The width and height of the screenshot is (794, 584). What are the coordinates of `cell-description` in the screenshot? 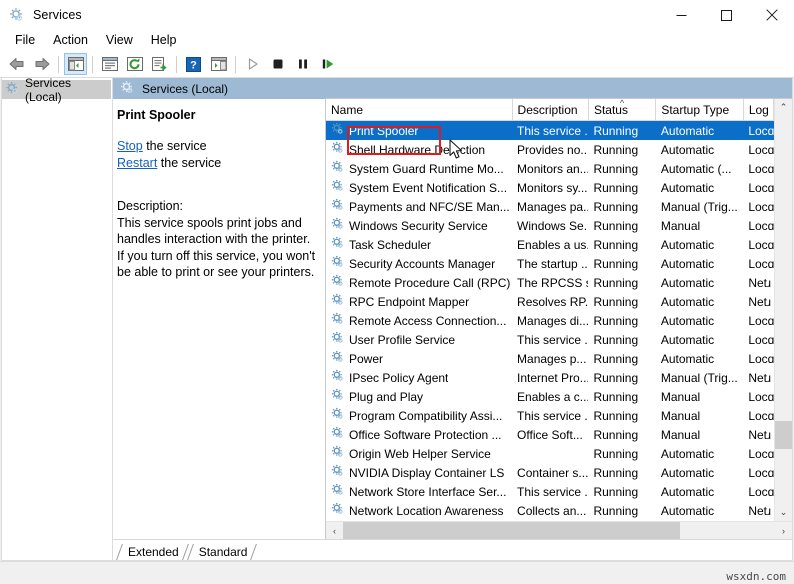 It's located at (550, 453).